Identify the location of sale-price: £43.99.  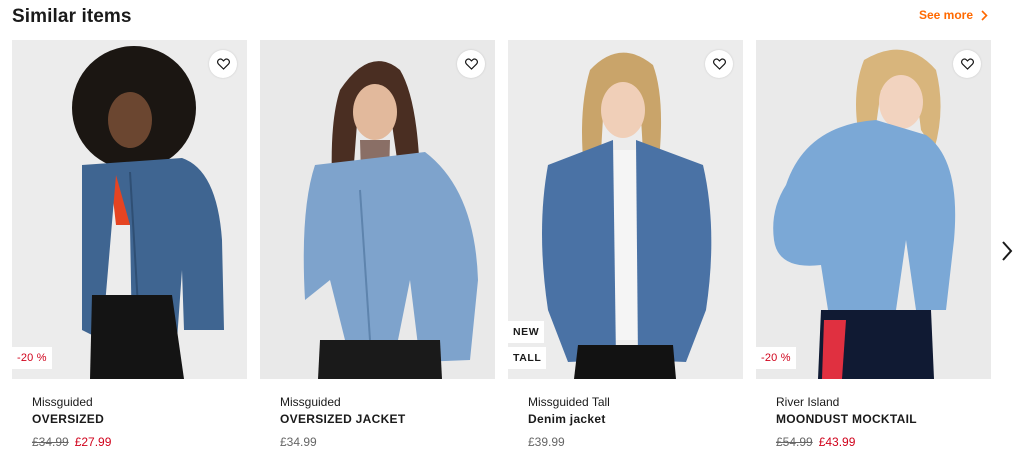
(837, 442).